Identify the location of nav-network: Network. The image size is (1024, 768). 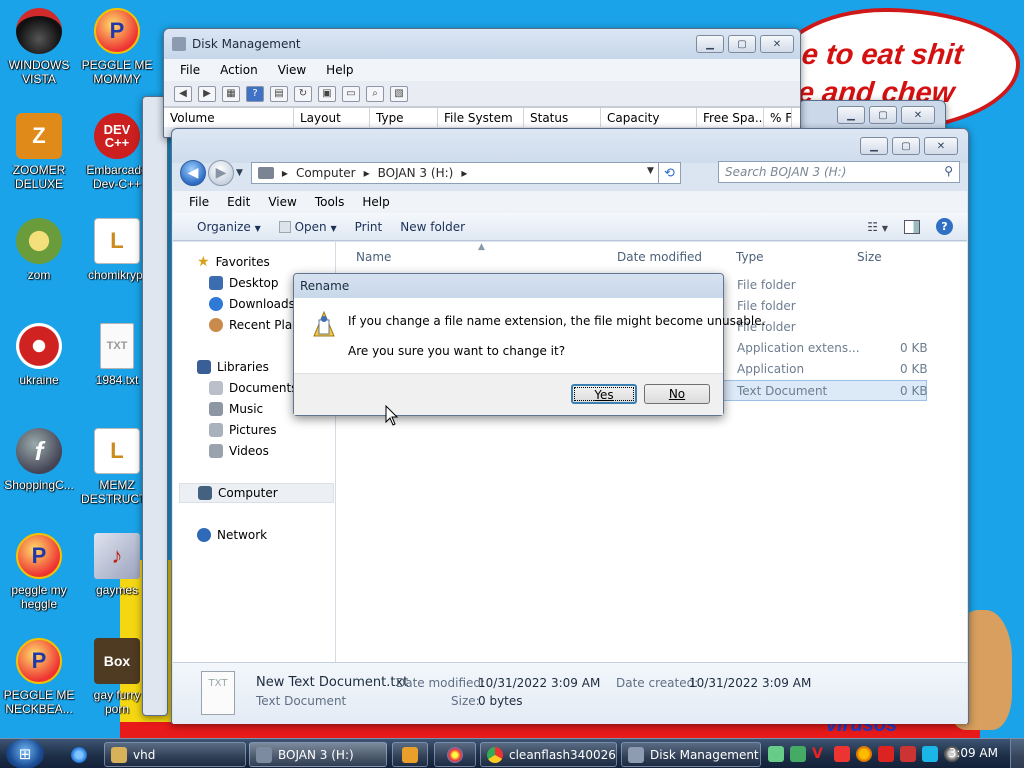
(232, 535).